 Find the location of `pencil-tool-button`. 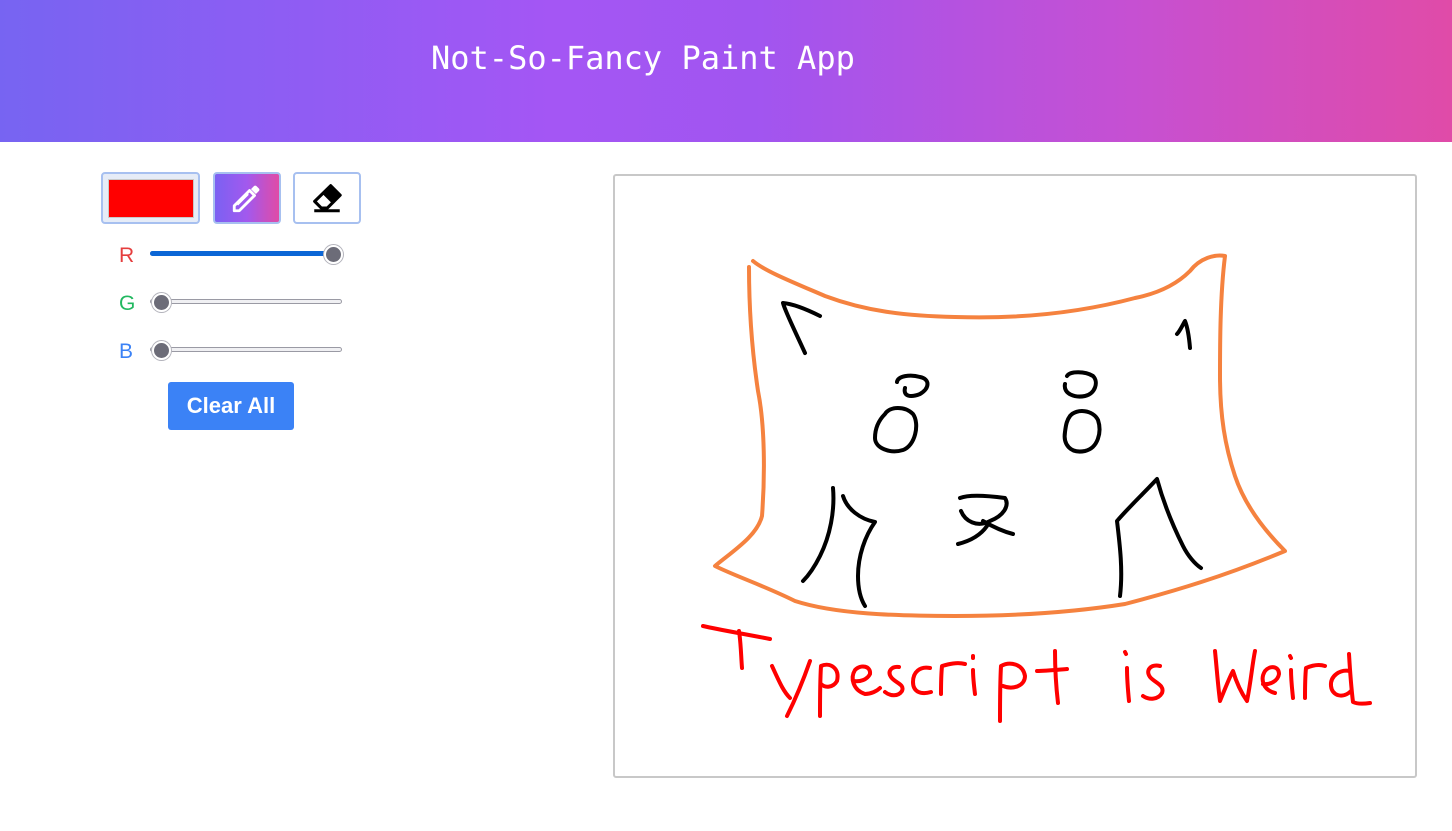

pencil-tool-button is located at coordinates (247, 198).